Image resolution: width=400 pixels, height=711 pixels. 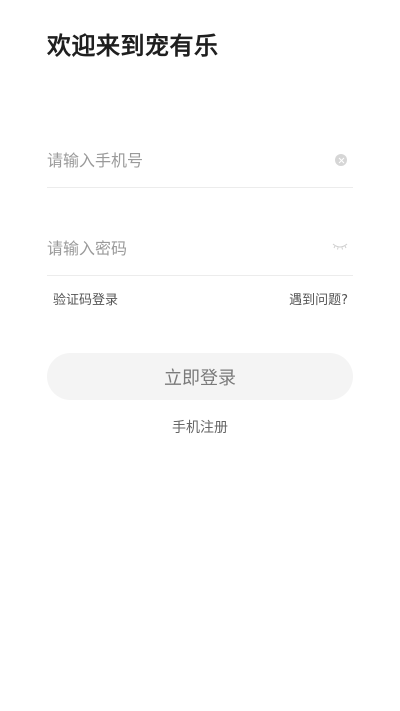 What do you see at coordinates (341, 160) in the screenshot?
I see `clear-circle-icon` at bounding box center [341, 160].